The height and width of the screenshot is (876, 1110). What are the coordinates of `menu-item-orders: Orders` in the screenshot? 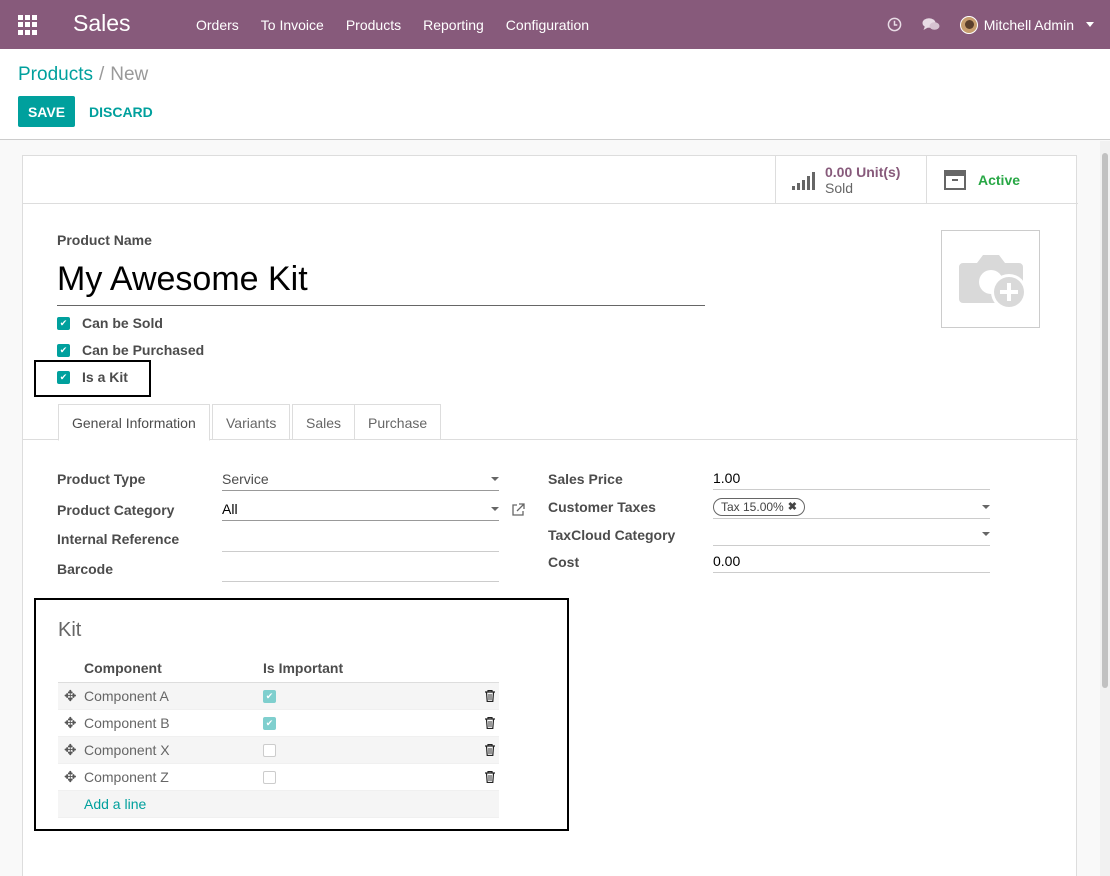 It's located at (217, 25).